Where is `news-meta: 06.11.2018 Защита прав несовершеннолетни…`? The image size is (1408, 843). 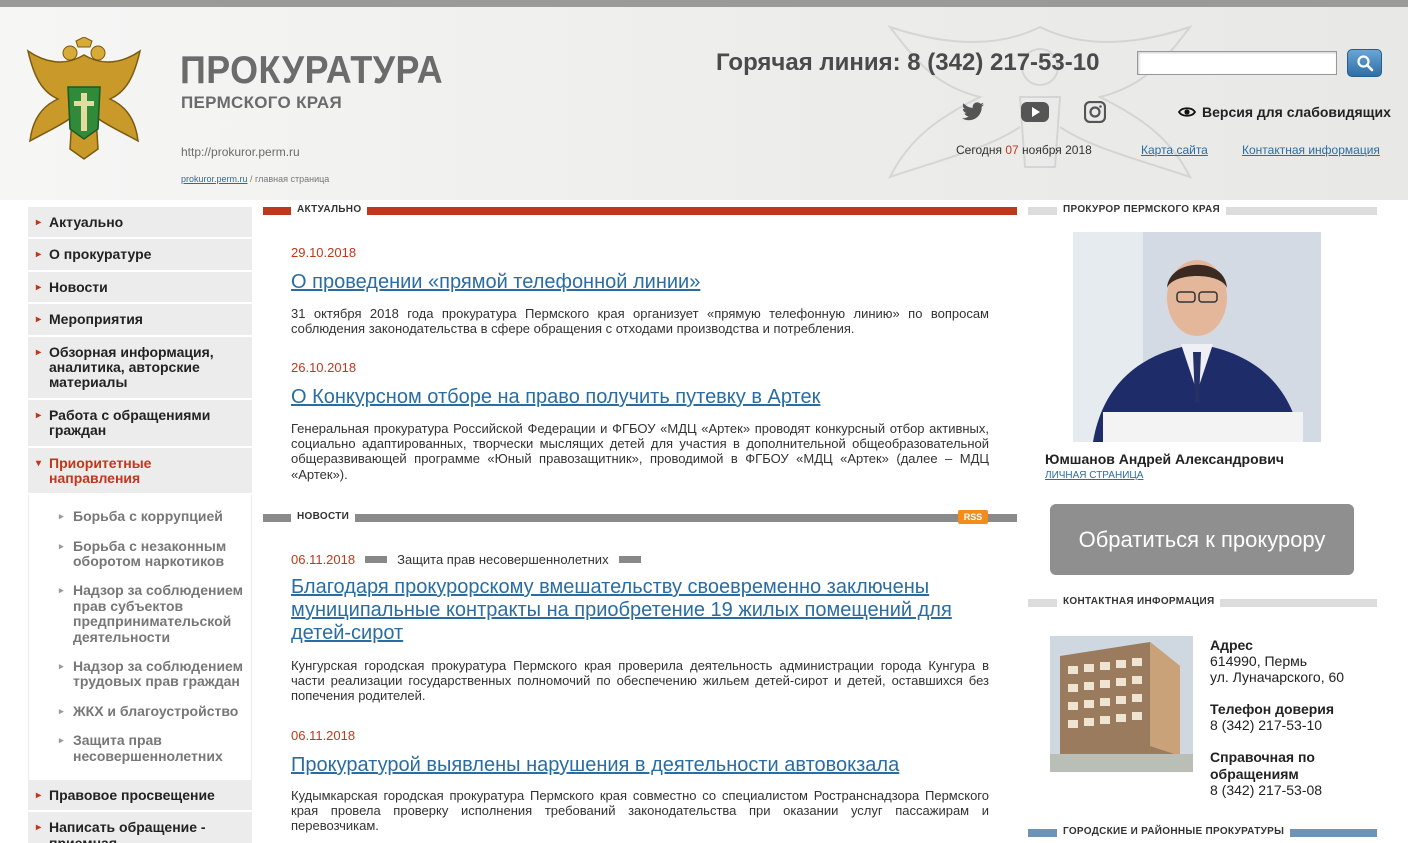 news-meta: 06.11.2018 Защита прав несовершеннолетни… is located at coordinates (640, 559).